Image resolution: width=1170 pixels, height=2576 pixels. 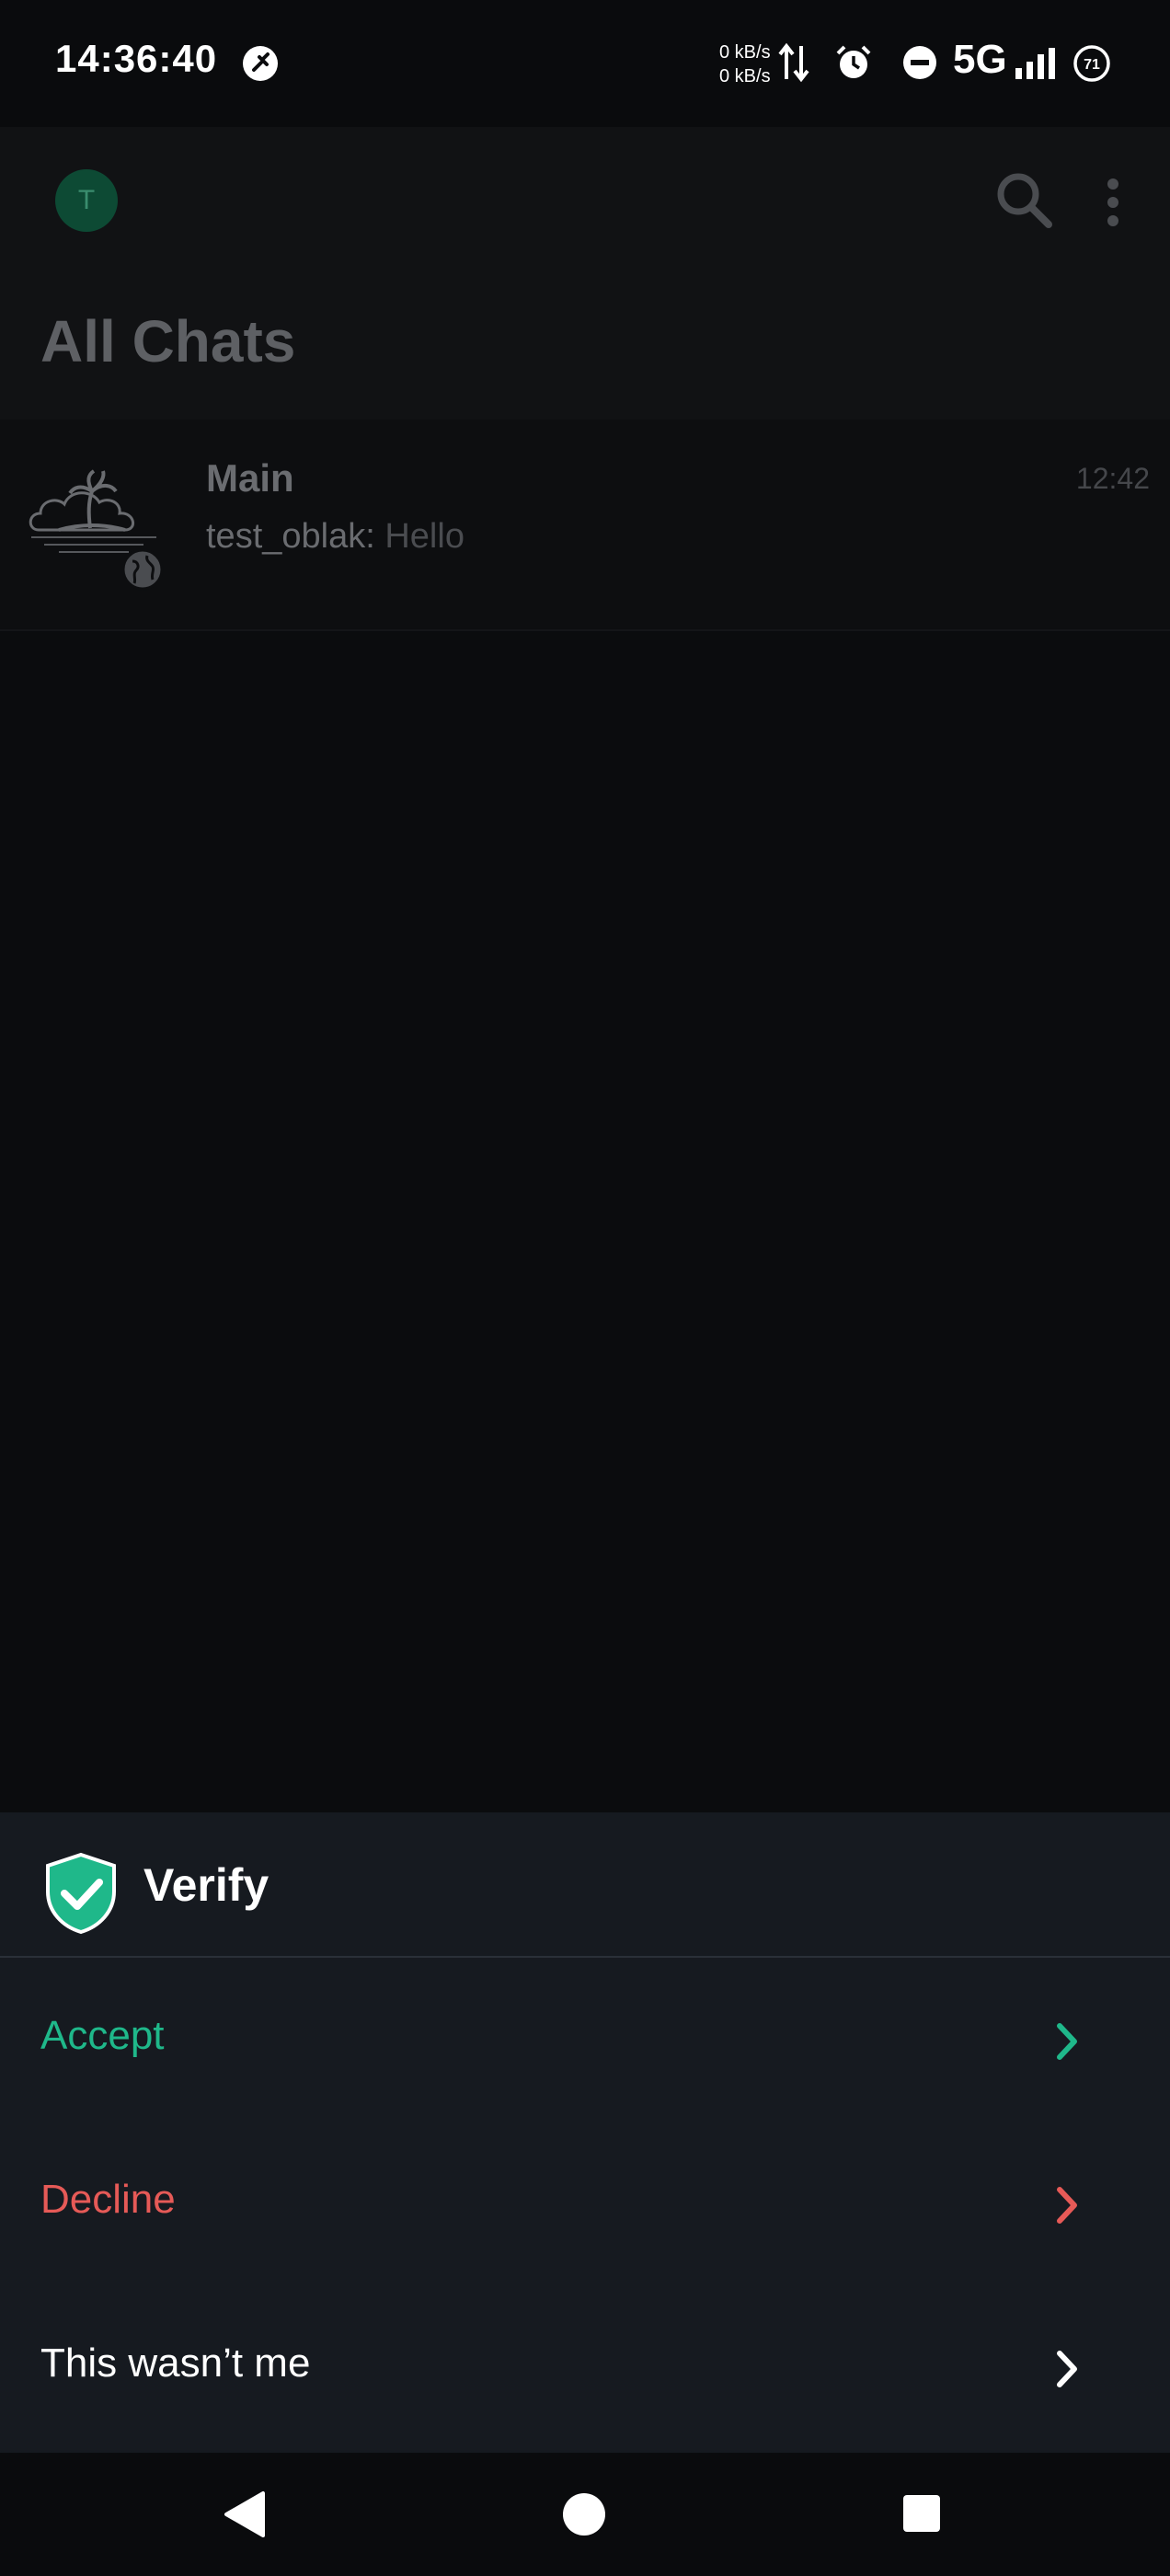 I want to click on battery-icon: 71, so click(x=1091, y=63).